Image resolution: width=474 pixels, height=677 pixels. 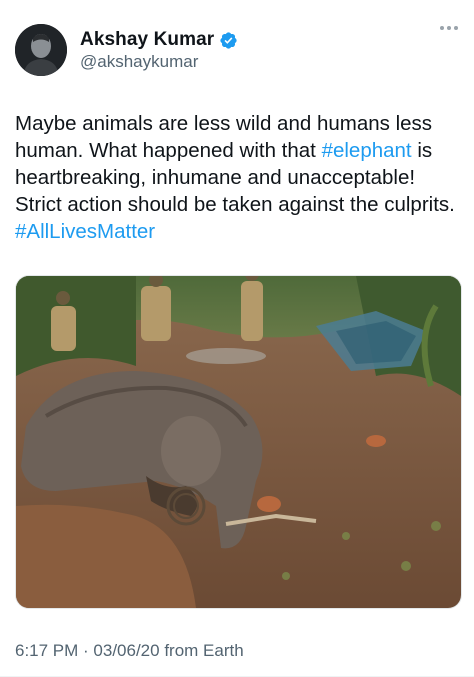 What do you see at coordinates (449, 28) in the screenshot?
I see `more-horizontal-icon` at bounding box center [449, 28].